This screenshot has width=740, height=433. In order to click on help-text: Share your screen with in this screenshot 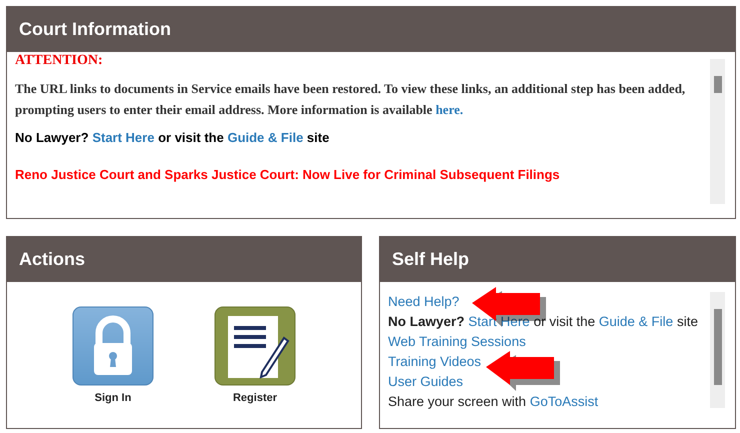, I will do `click(457, 401)`.